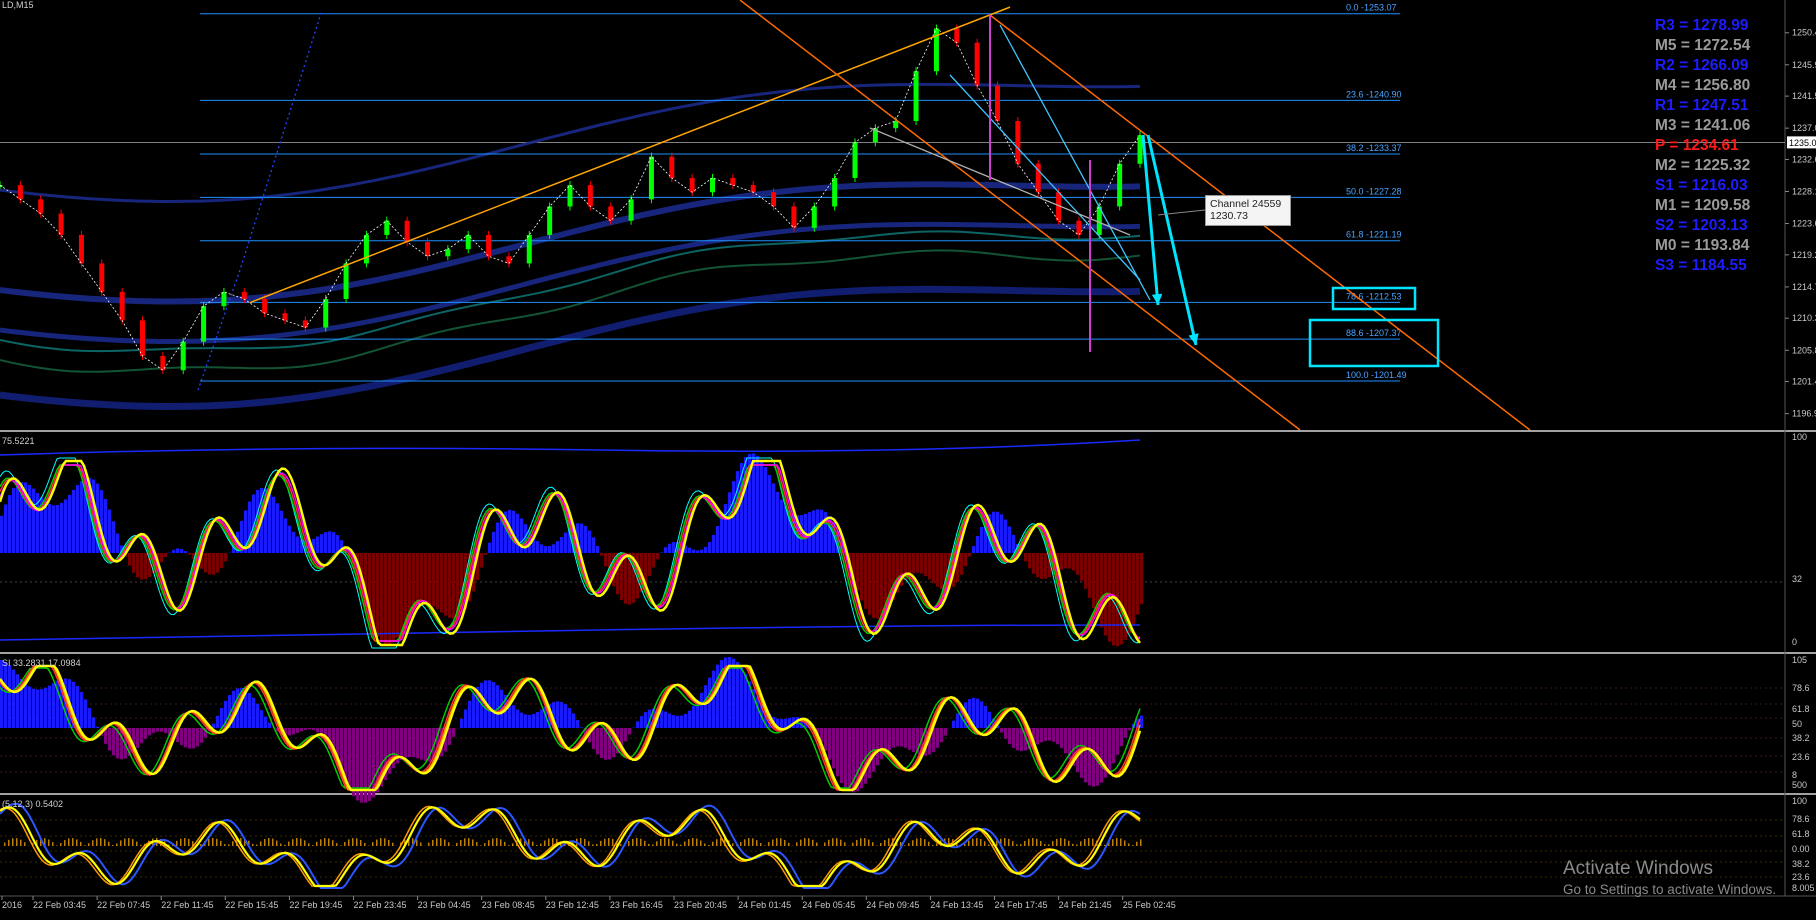 The width and height of the screenshot is (1816, 920). I want to click on pane3-signal-orange, so click(570, 846).